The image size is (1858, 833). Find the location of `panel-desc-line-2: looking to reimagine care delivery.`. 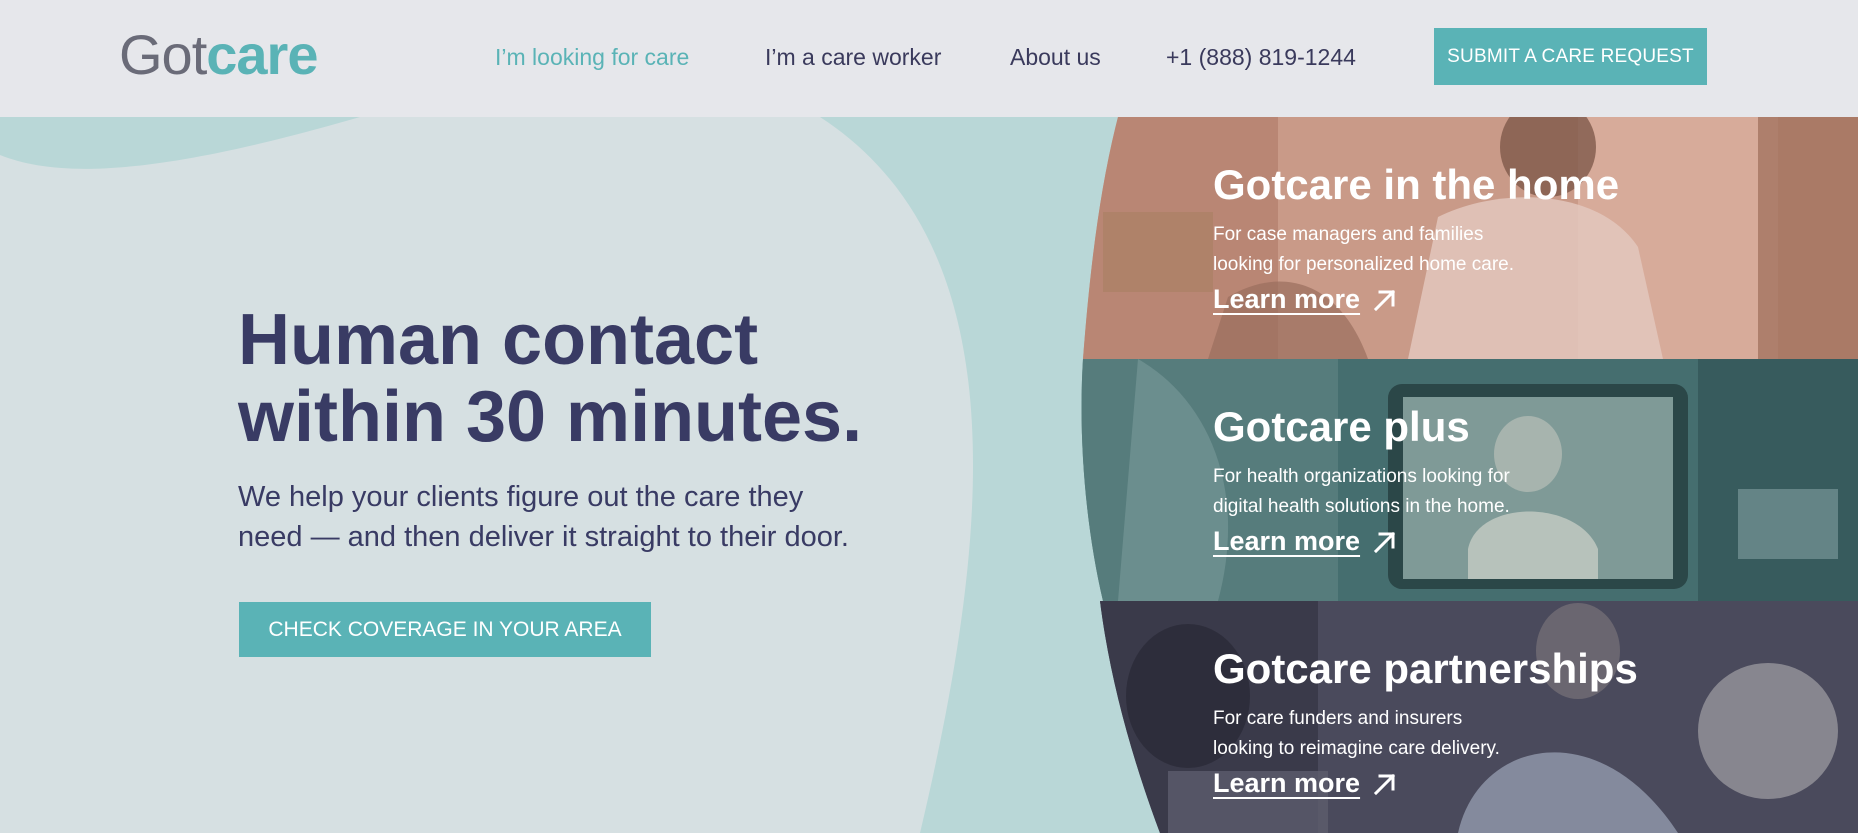

panel-desc-line-2: looking to reimagine care delivery. is located at coordinates (1356, 748).